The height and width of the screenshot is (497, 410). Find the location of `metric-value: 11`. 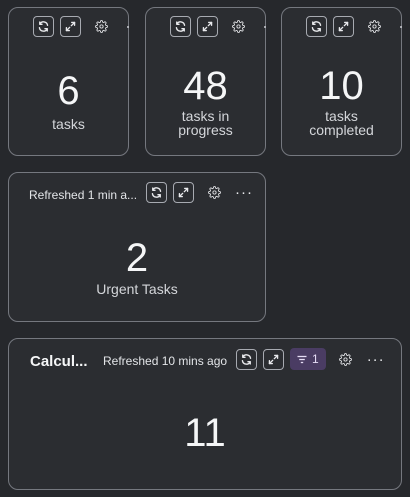

metric-value: 11 is located at coordinates (205, 433).